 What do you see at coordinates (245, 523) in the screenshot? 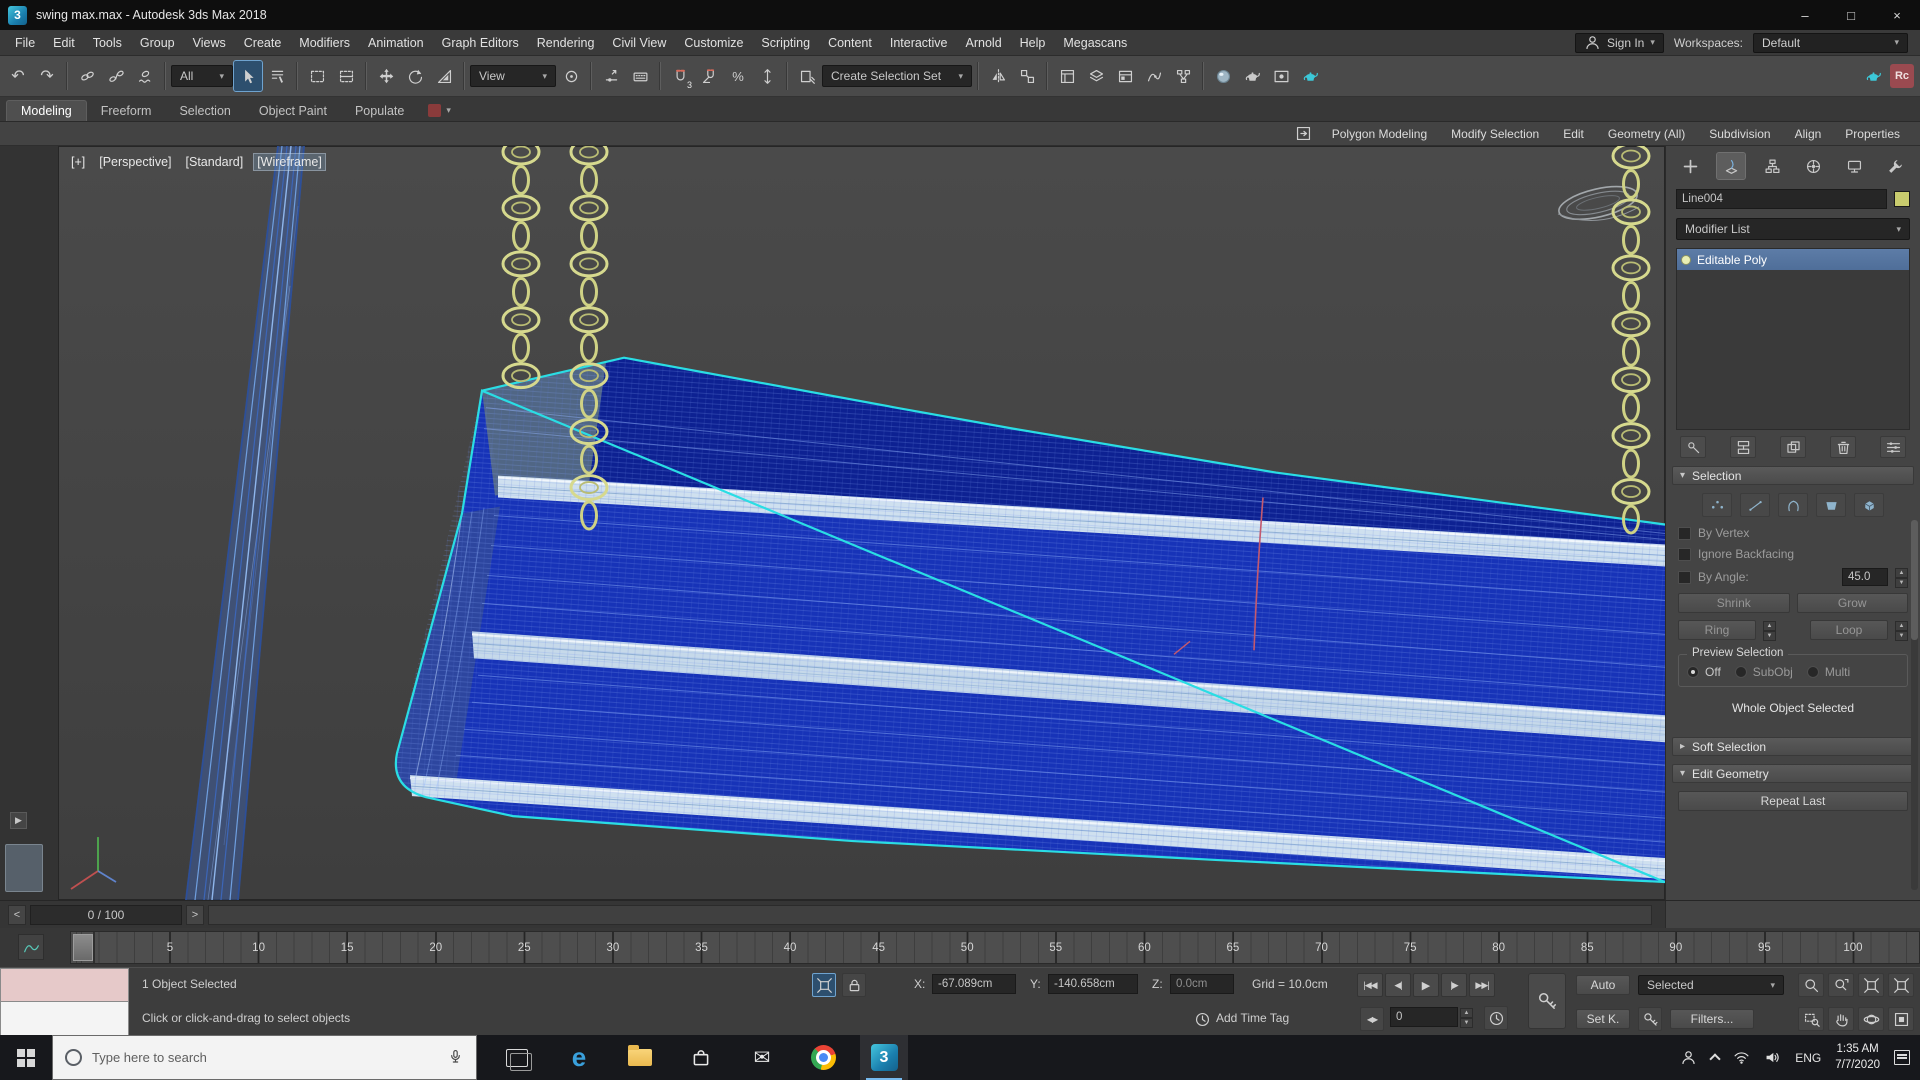
I see `pole-object` at bounding box center [245, 523].